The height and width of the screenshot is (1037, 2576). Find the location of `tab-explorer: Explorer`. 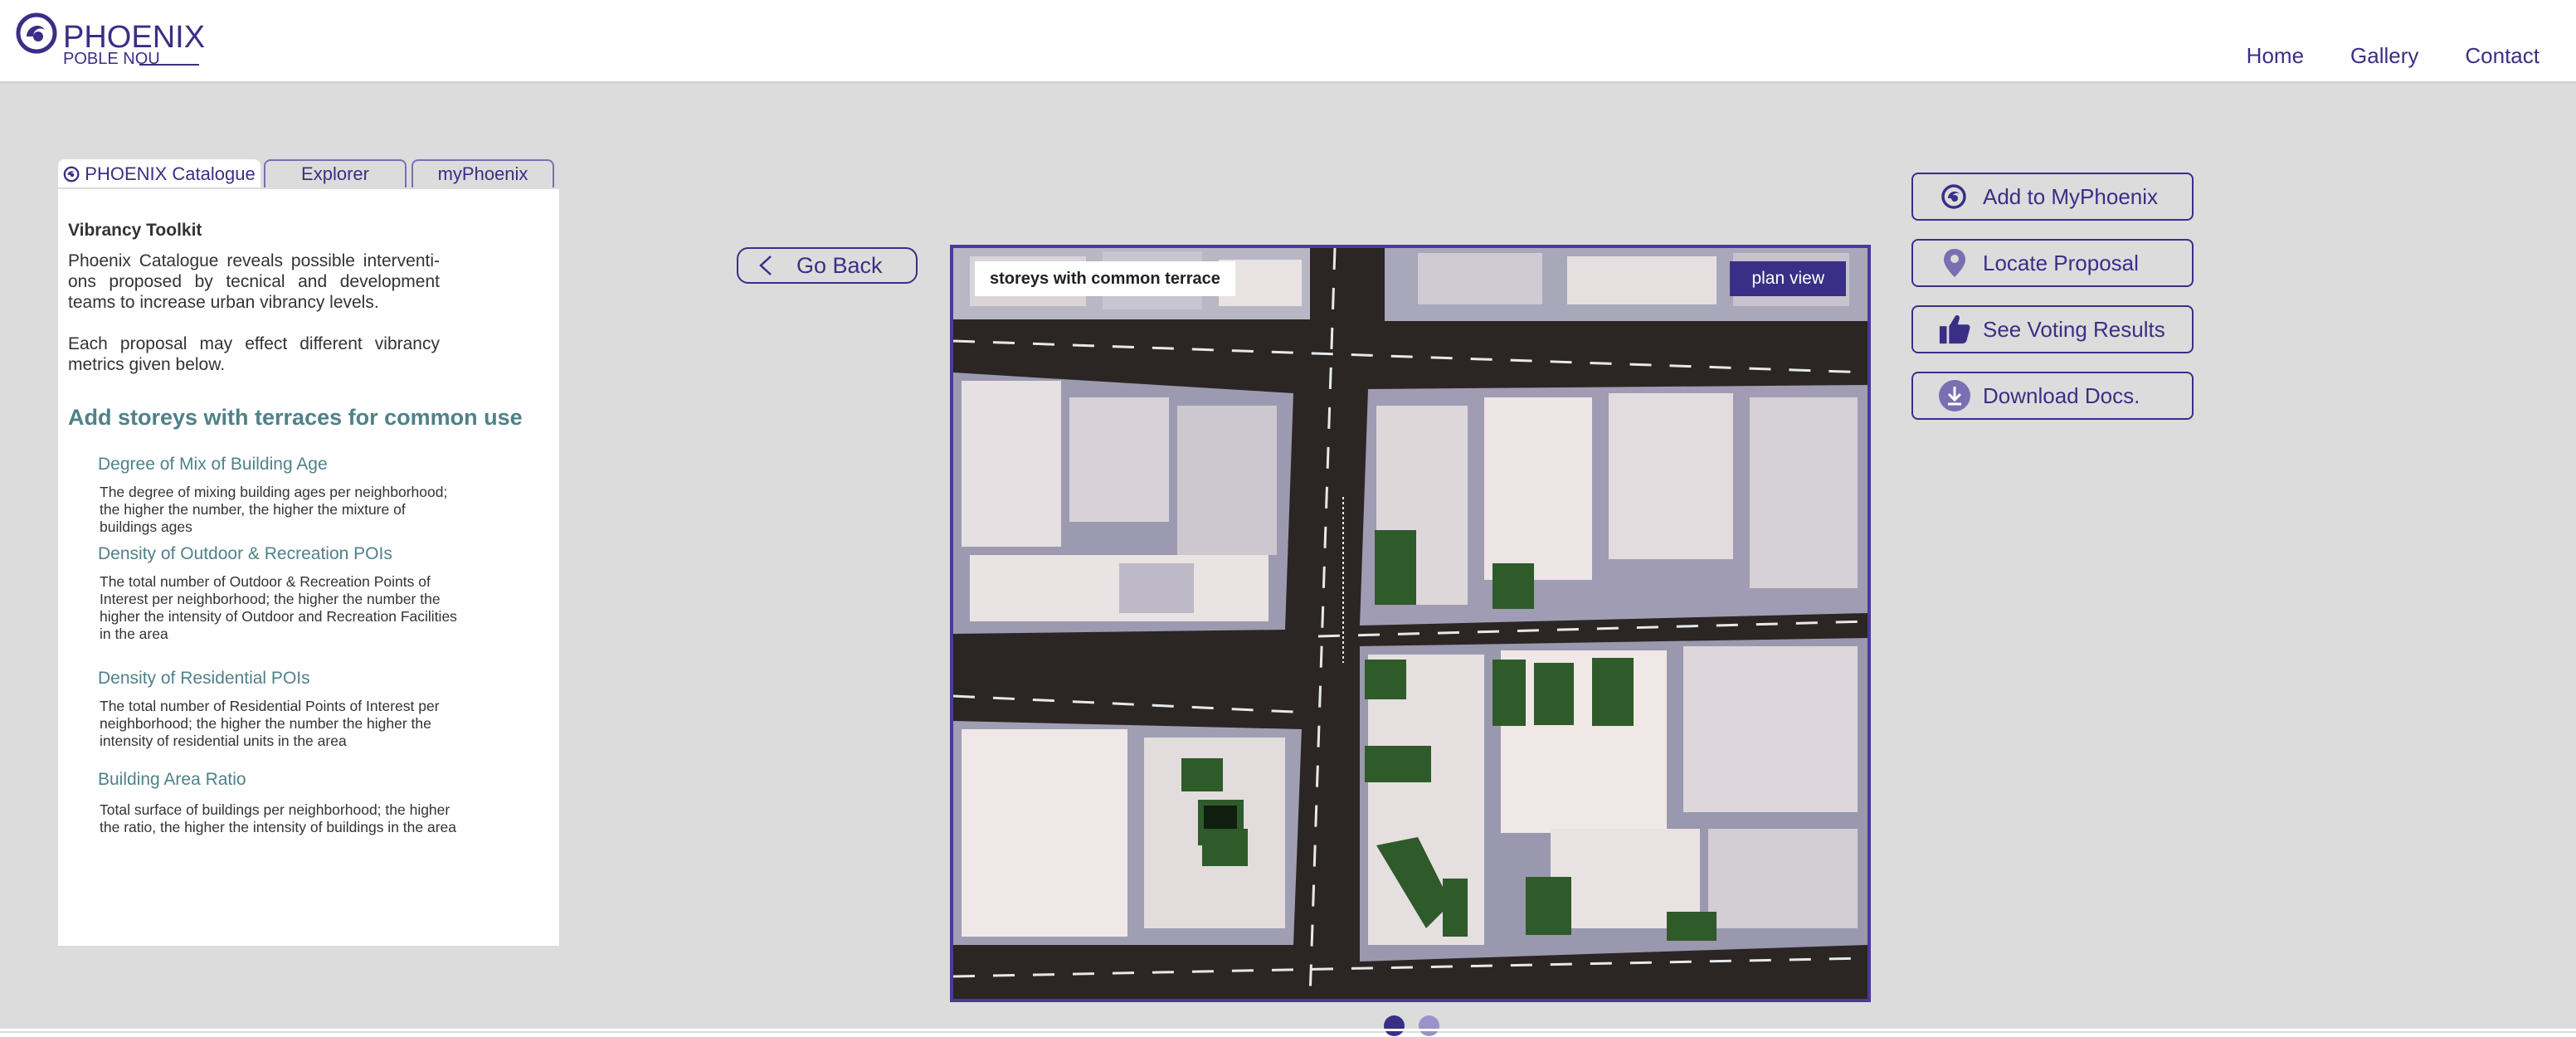

tab-explorer: Explorer is located at coordinates (335, 173).